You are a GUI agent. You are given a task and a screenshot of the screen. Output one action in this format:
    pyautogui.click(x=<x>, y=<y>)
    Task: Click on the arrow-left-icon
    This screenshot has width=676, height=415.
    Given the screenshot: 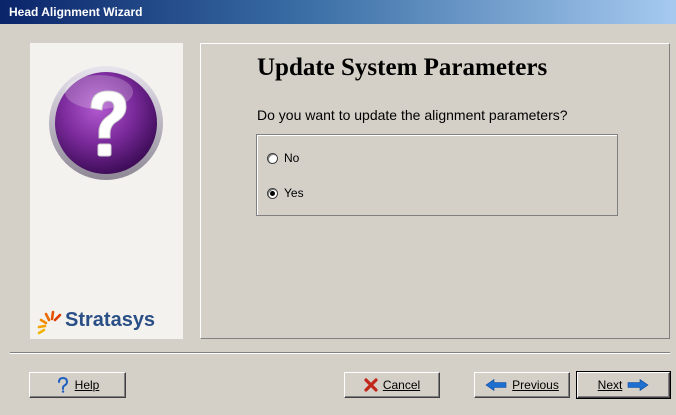 What is the action you would take?
    pyautogui.click(x=496, y=385)
    